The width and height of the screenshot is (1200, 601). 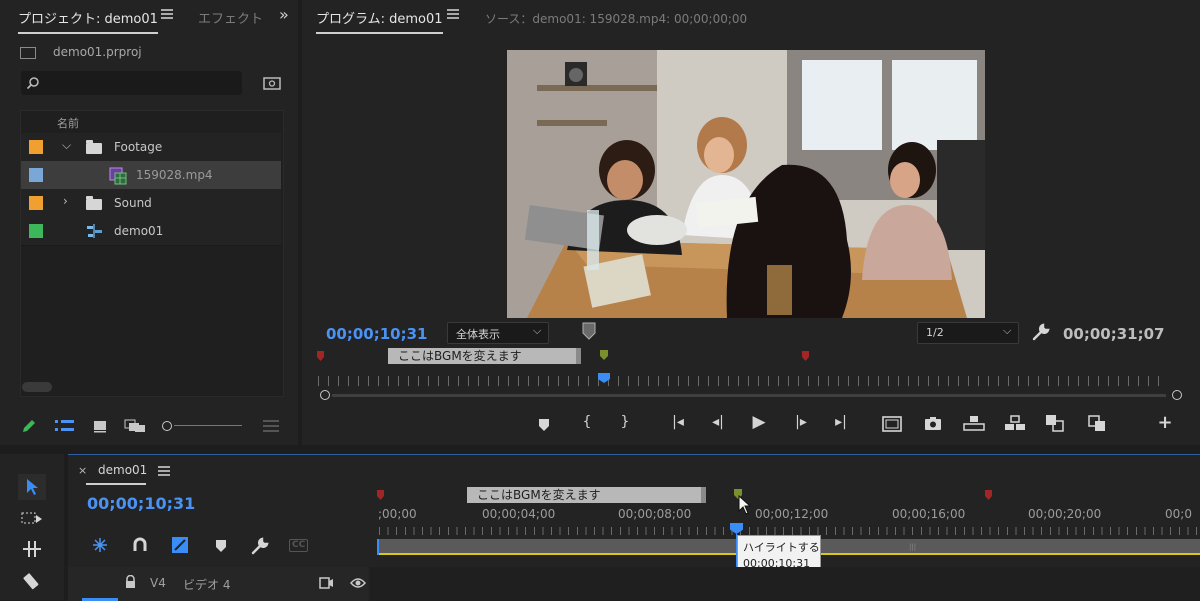 What do you see at coordinates (141, 503) in the screenshot?
I see `timeline-current-timecode: 00;00;10;31` at bounding box center [141, 503].